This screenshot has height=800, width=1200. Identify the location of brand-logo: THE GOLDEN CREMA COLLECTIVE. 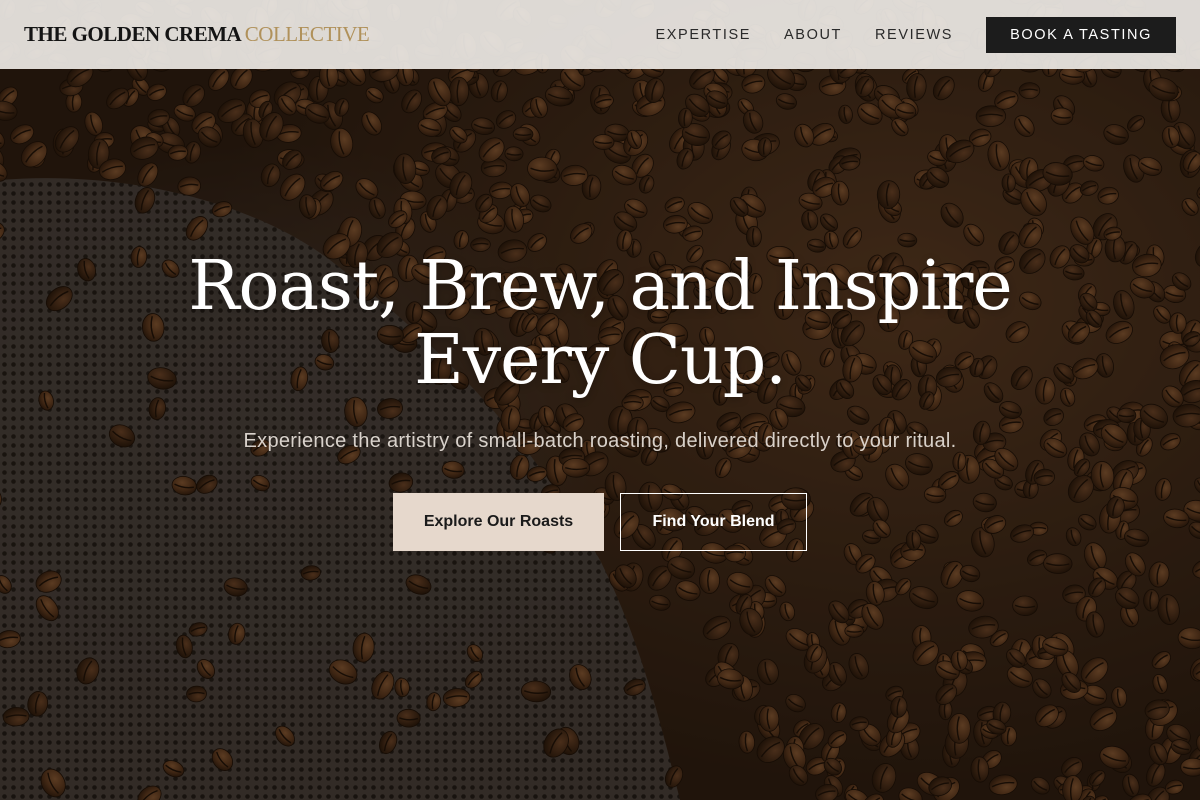
(197, 34).